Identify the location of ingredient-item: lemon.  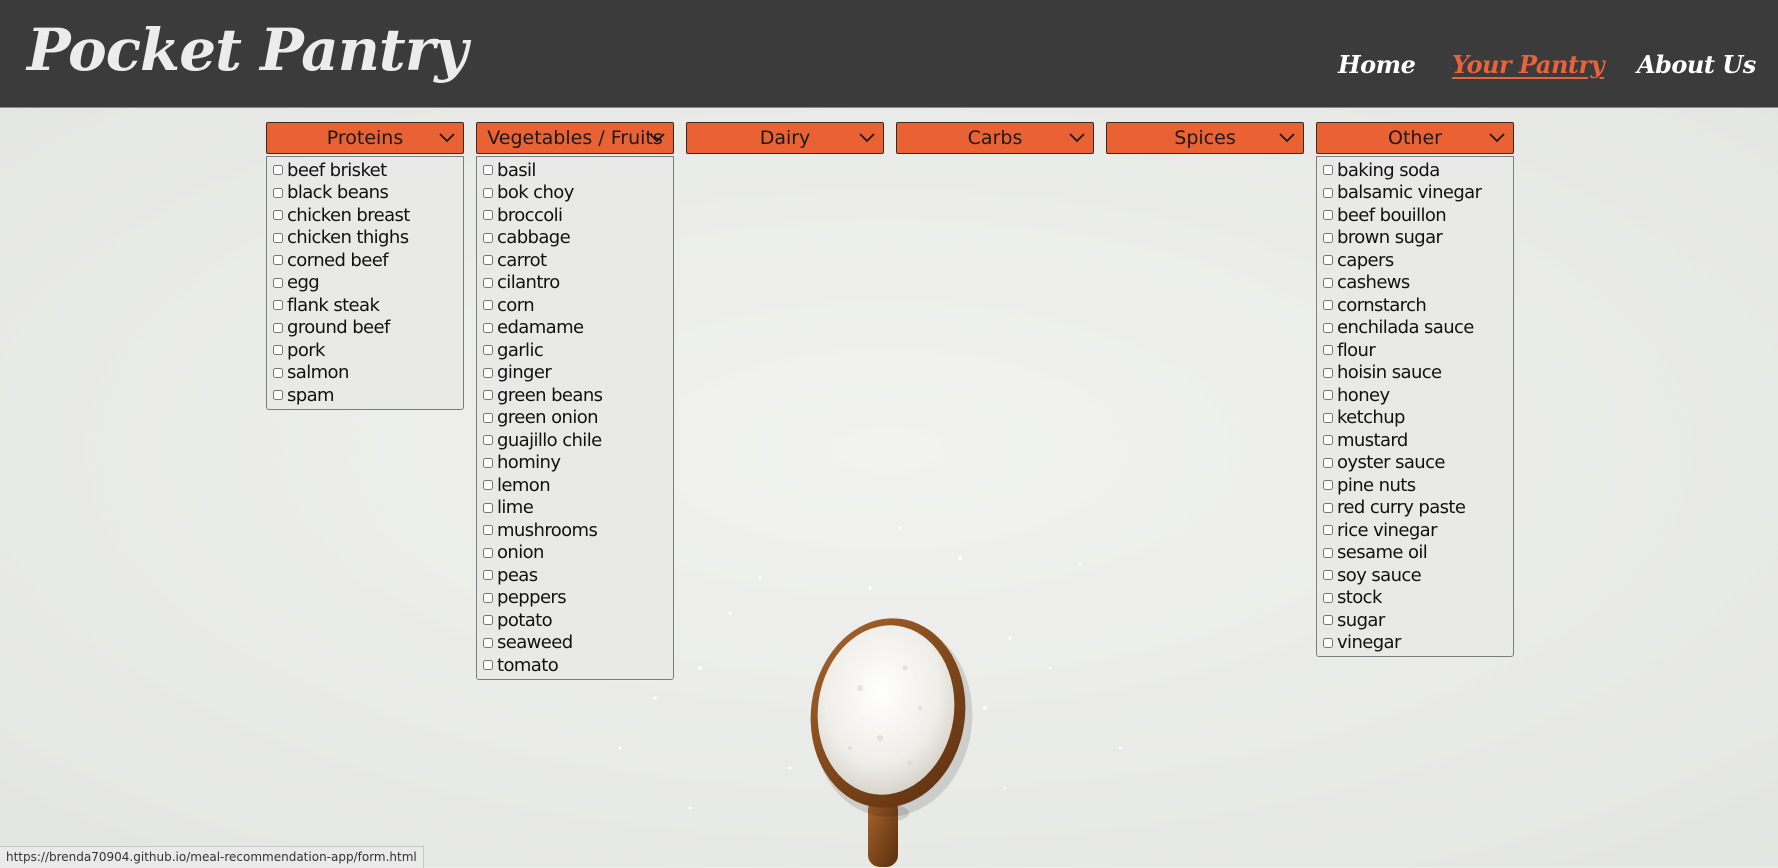
(577, 485).